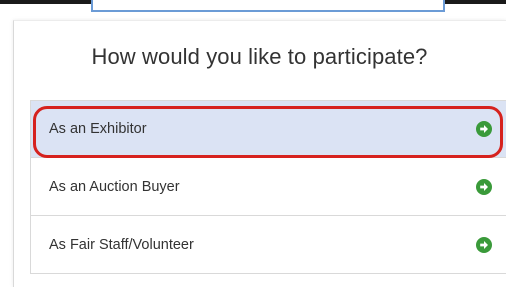 The height and width of the screenshot is (287, 506). I want to click on option-label: As an Exhibitor, so click(98, 129).